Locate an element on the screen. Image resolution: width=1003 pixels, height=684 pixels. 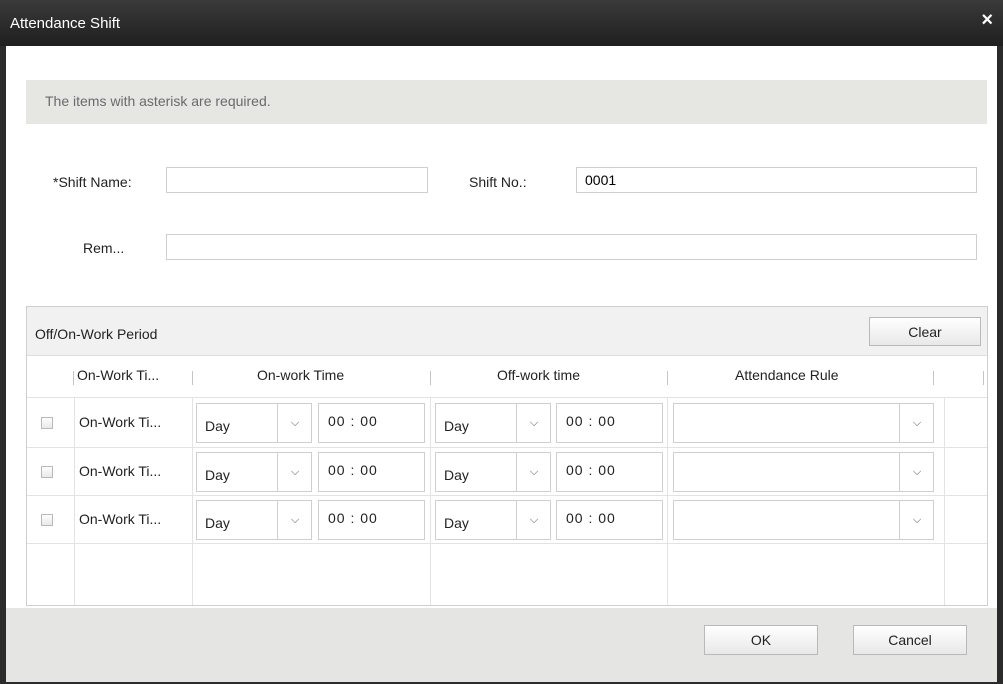
work-period-title: Off/On-Work Period is located at coordinates (96, 334).